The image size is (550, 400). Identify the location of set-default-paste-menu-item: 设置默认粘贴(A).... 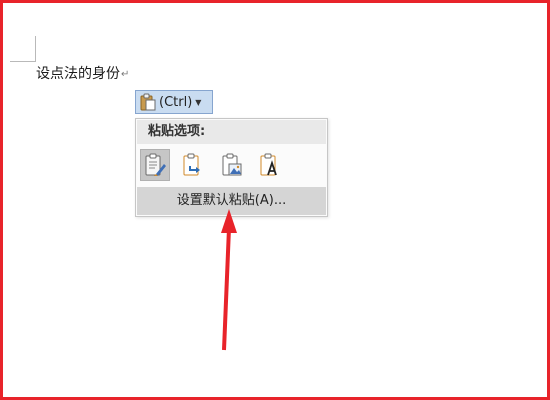
(231, 201).